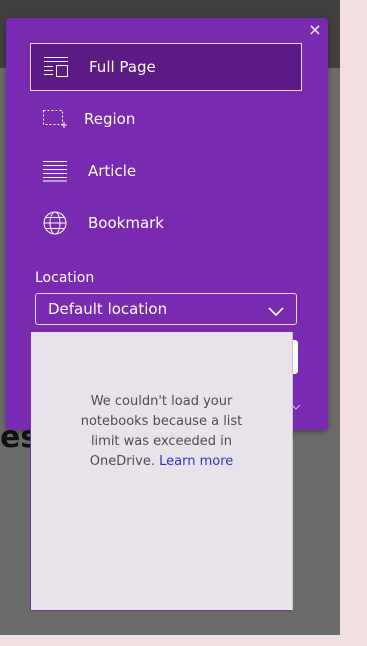 This screenshot has height=646, width=367. Describe the element at coordinates (166, 223) in the screenshot. I see `mode-bookmark: Bookmark` at that location.